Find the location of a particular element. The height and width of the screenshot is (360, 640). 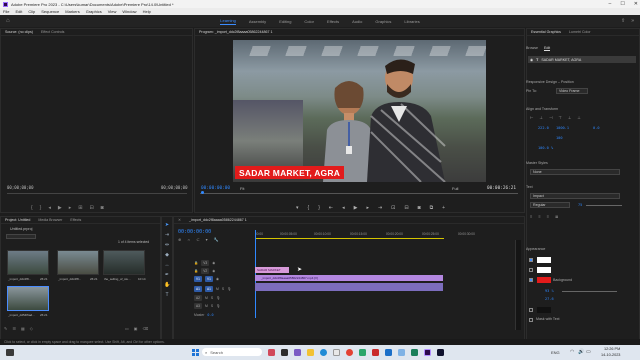

font-style-select: Regular is located at coordinates (550, 205).